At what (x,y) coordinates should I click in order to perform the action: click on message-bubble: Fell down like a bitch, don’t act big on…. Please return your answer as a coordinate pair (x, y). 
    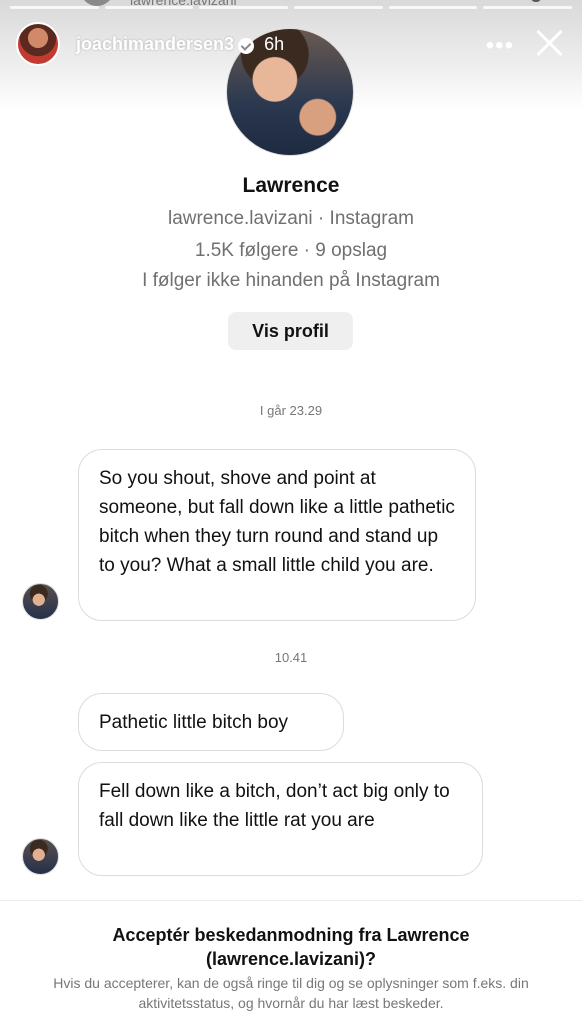
    Looking at the image, I should click on (280, 819).